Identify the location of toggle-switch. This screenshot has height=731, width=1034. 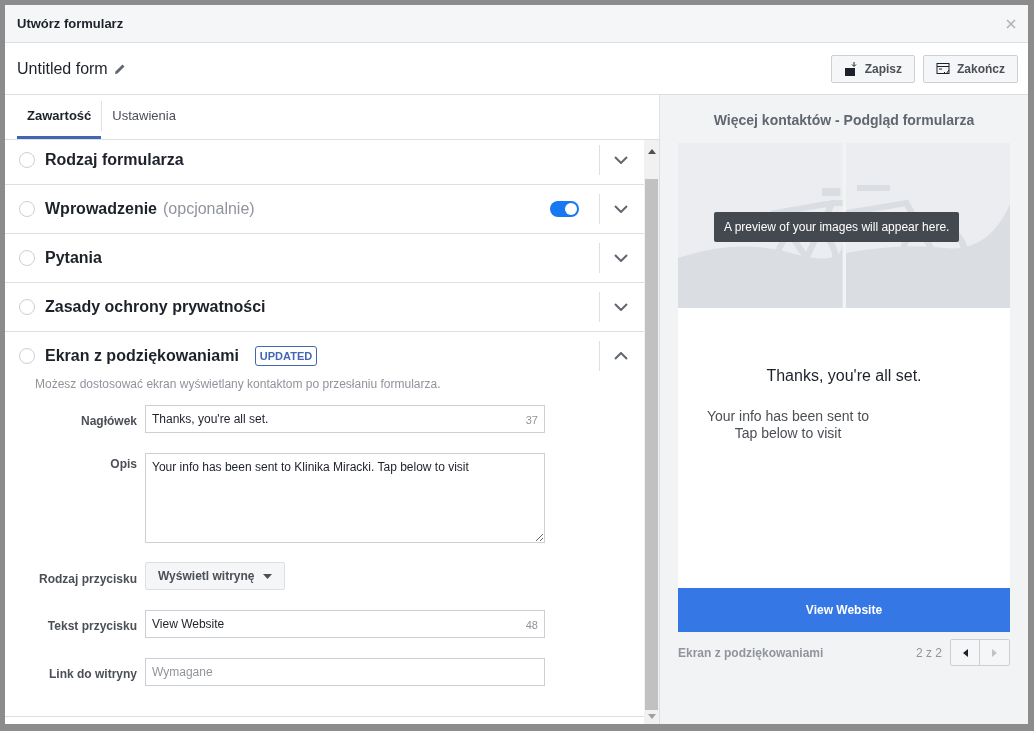
(564, 209).